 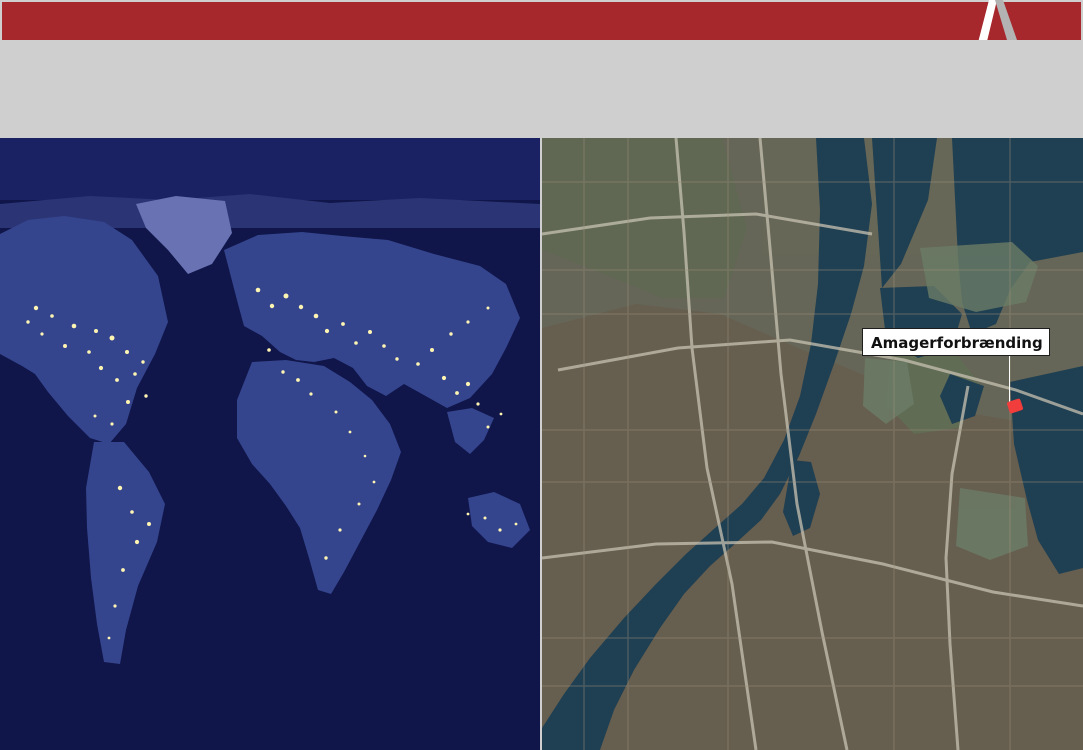 I want to click on amagerforbraending-label: Amagerforbrænding, so click(x=956, y=342).